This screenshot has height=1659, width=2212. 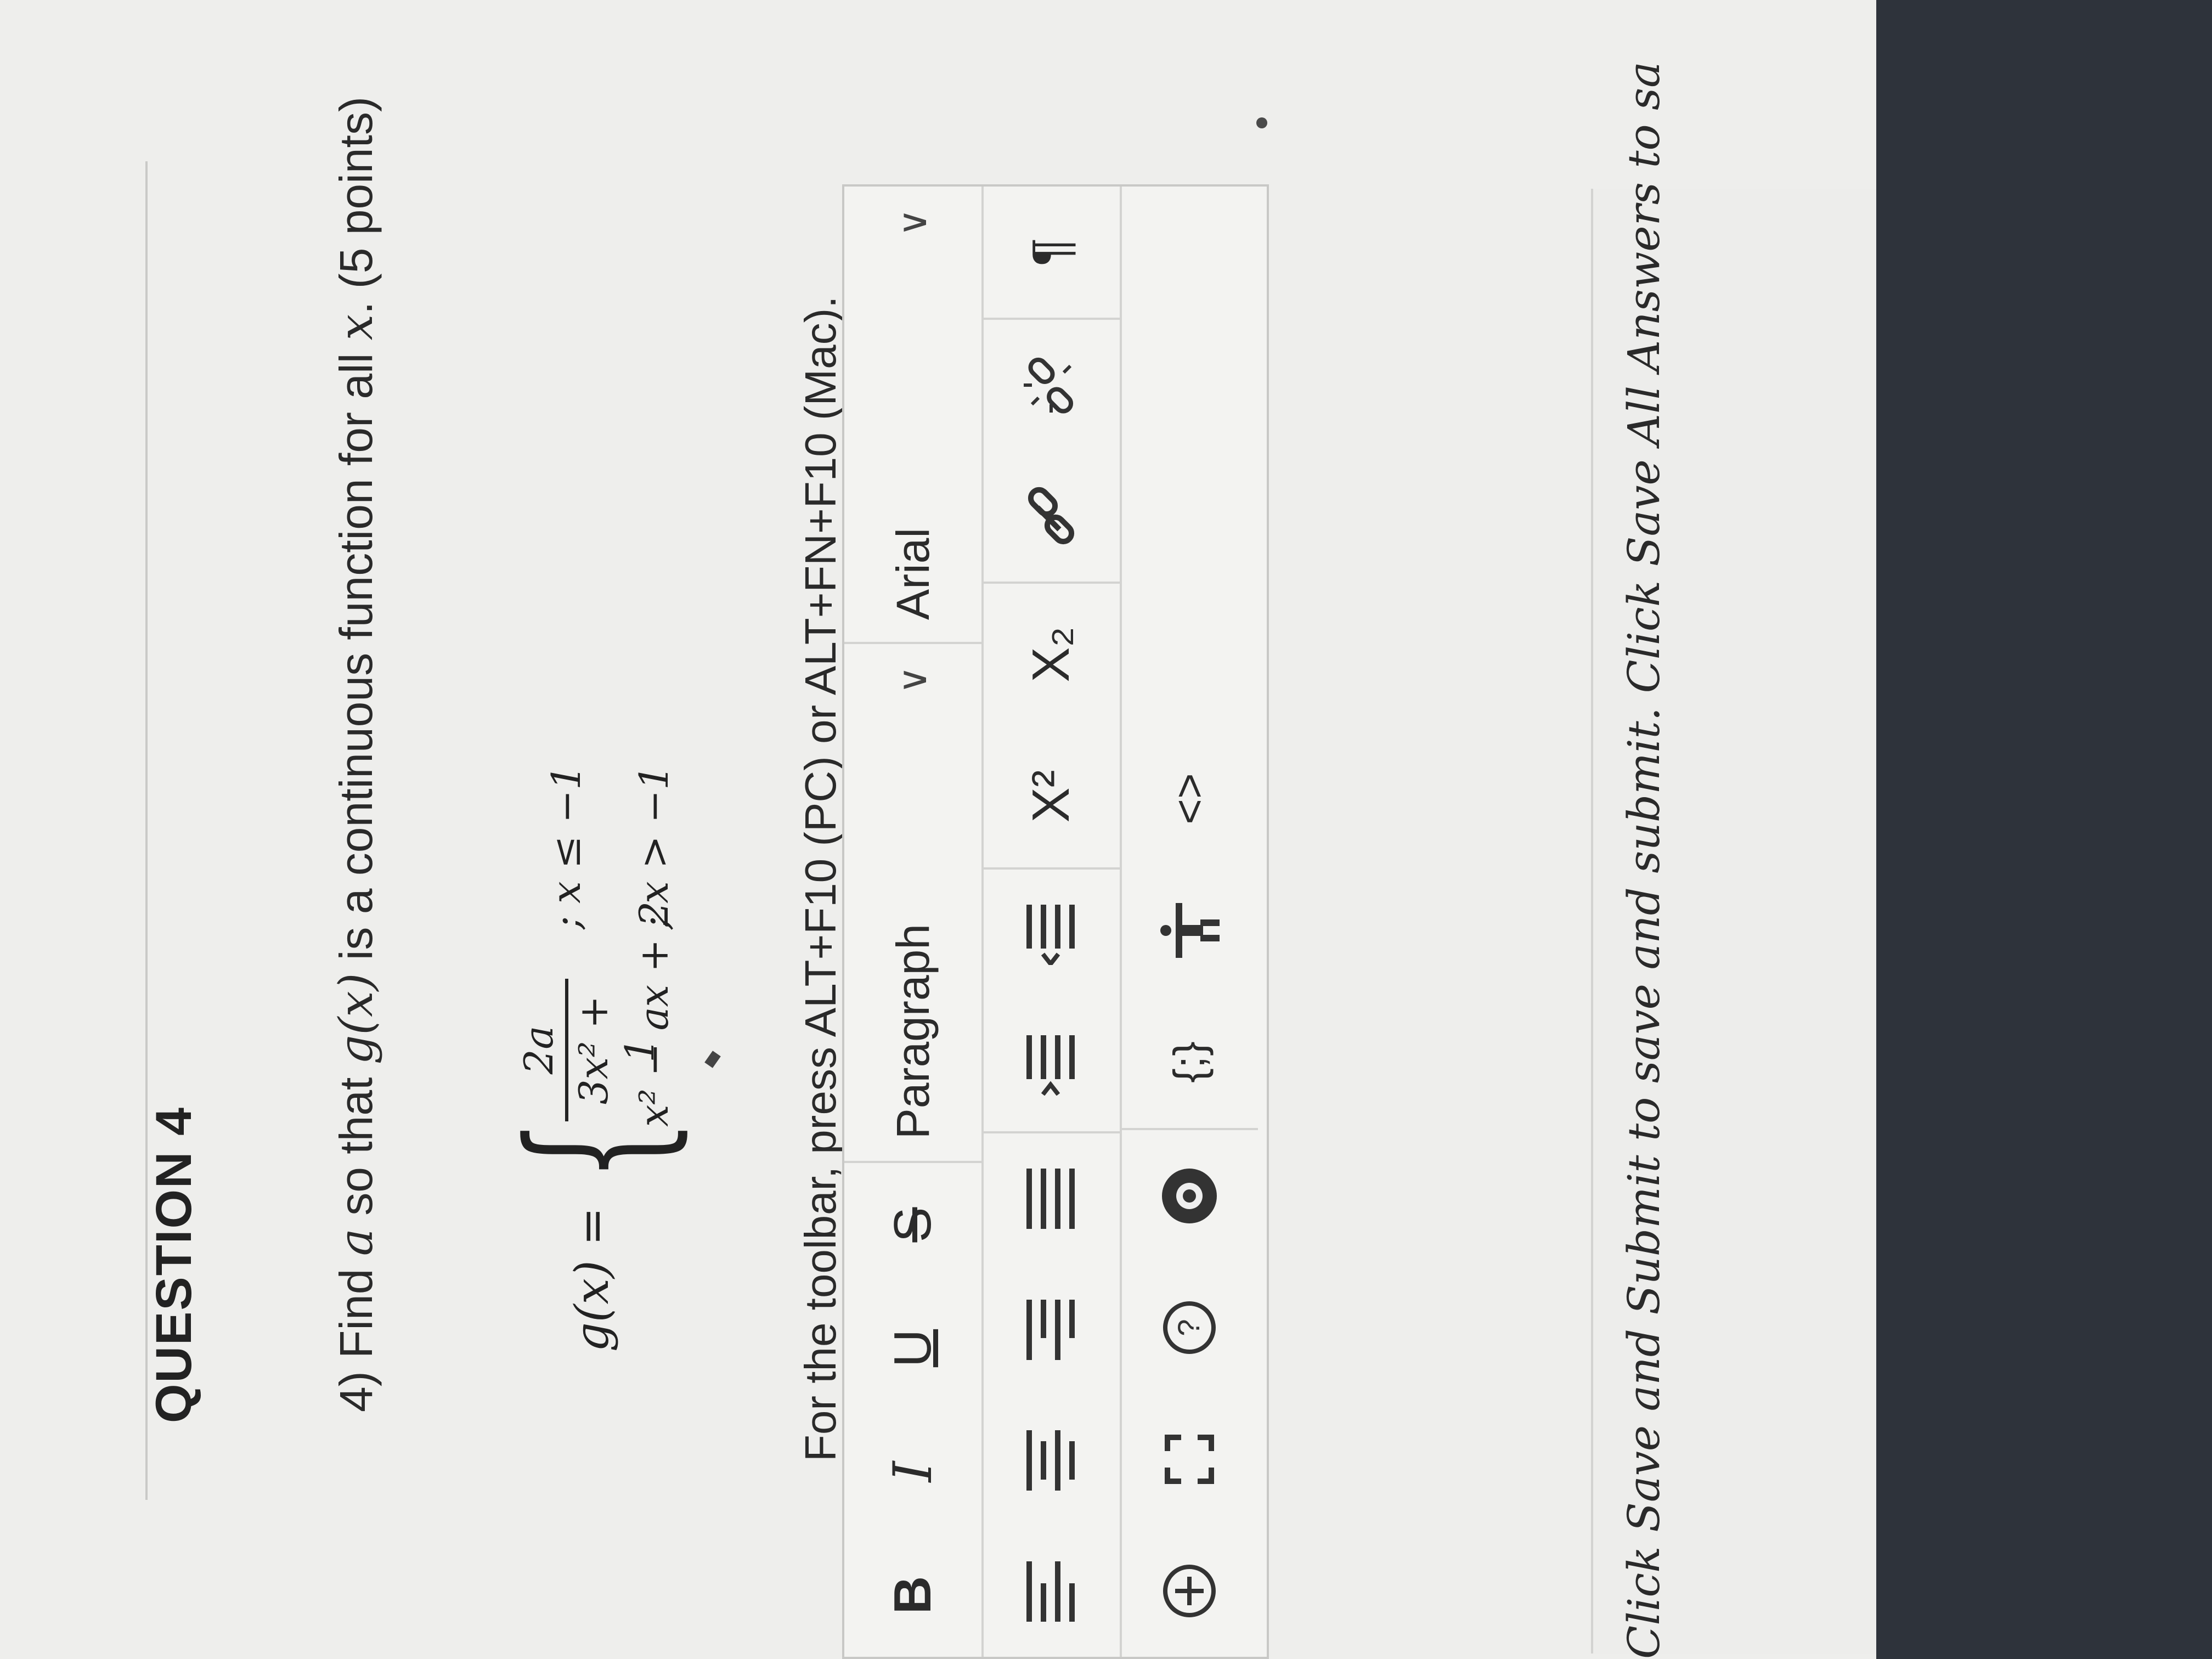 I want to click on help-icon: ?, so click(x=1190, y=1328).